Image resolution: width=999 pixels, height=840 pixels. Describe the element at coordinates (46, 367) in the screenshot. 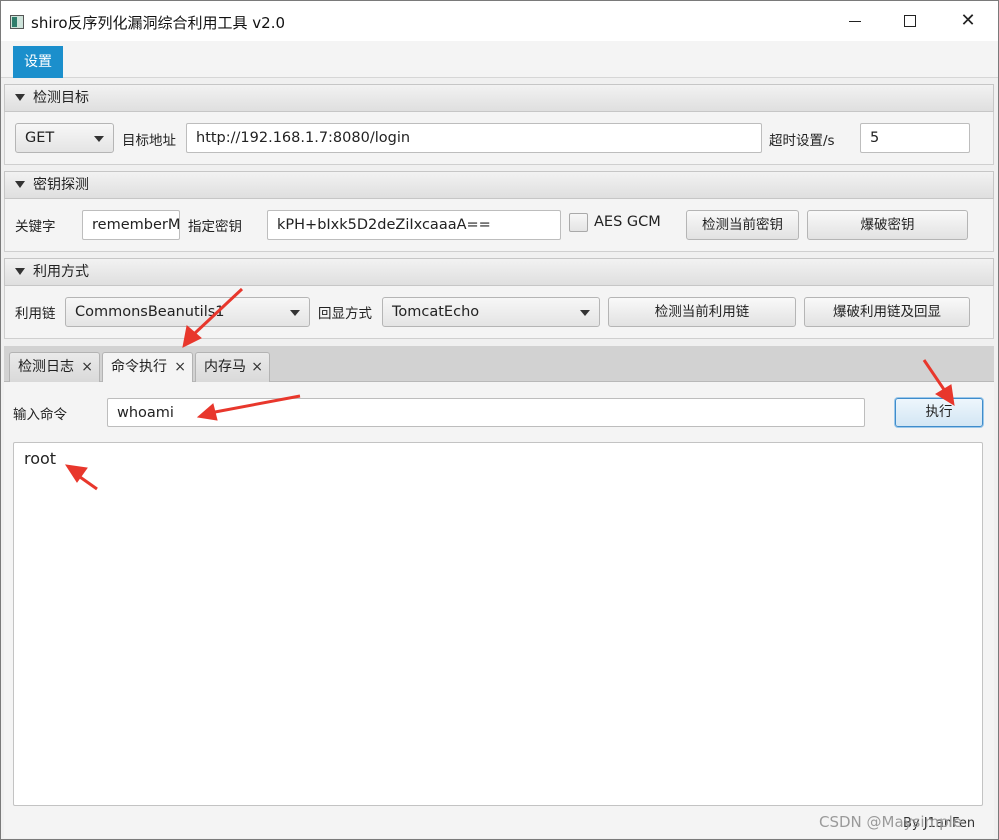

I see `tab-label: 检测日志` at that location.